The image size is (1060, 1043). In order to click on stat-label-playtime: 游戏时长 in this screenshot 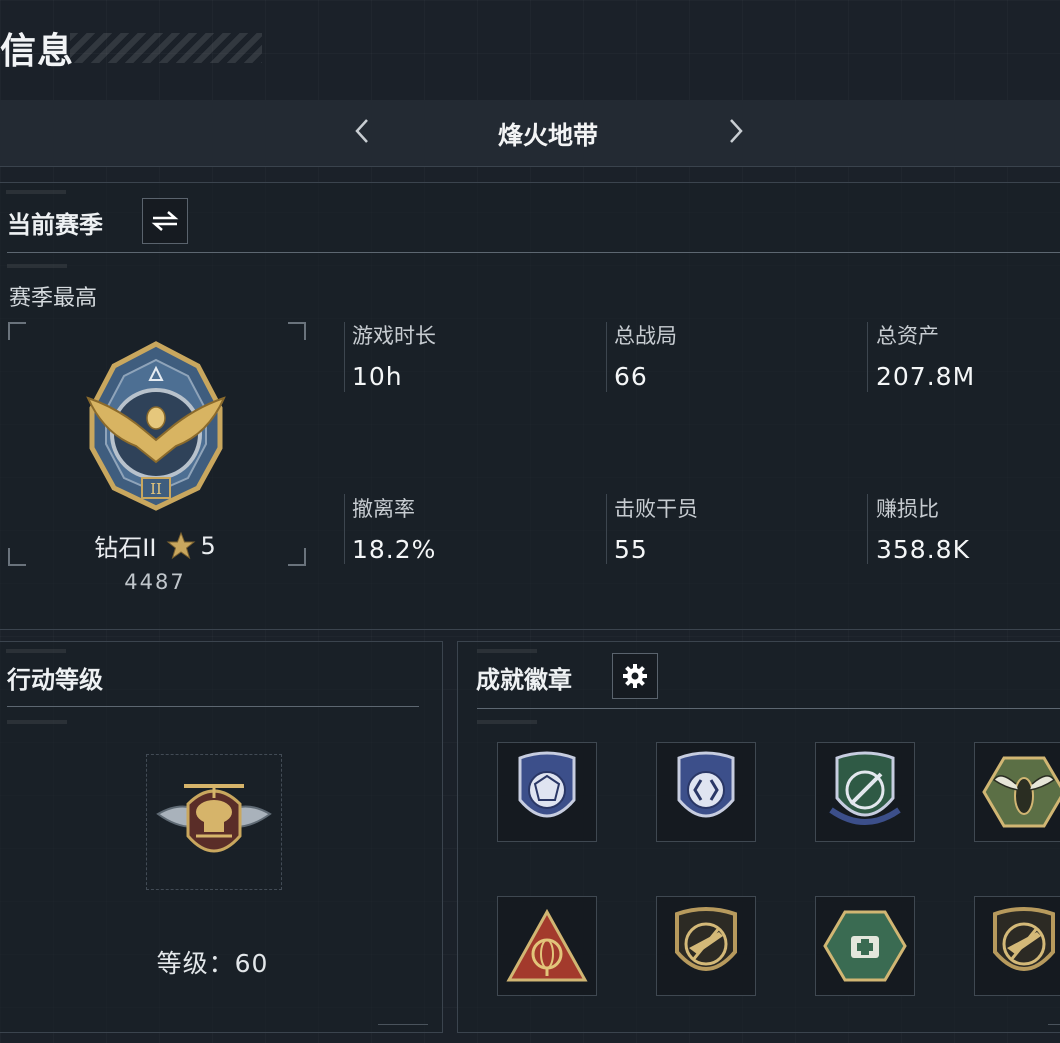, I will do `click(394, 336)`.